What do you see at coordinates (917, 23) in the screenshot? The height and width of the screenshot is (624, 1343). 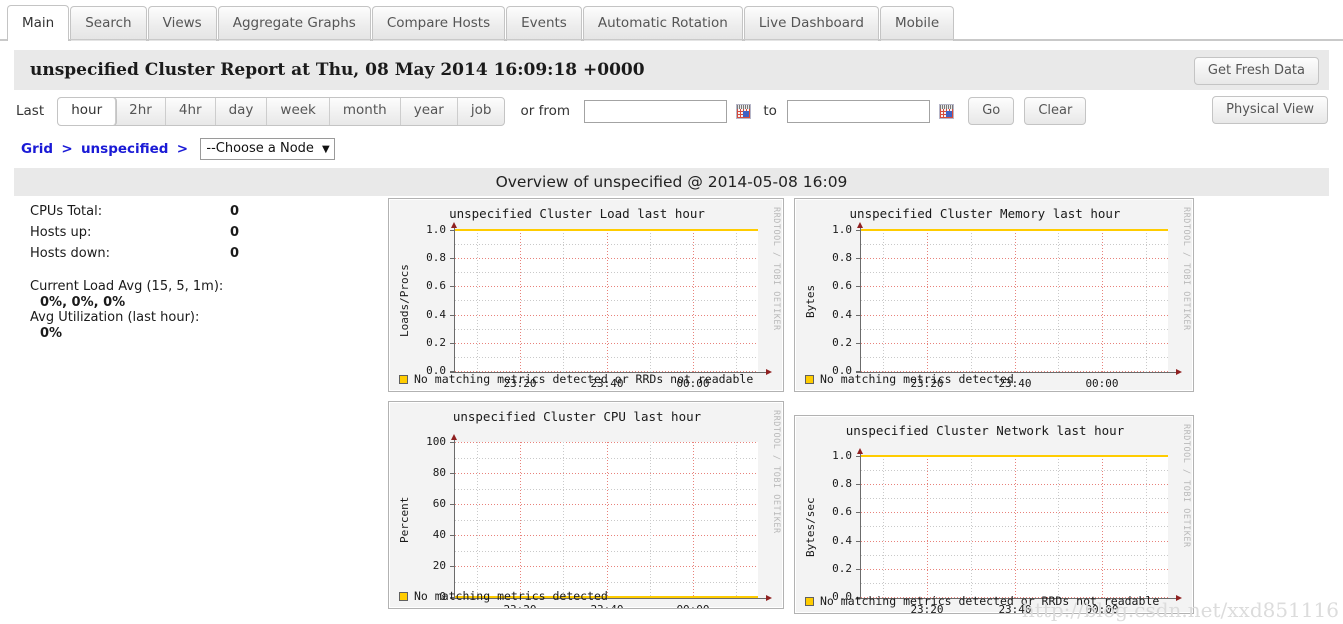 I see `tab-mobile: Mobile` at bounding box center [917, 23].